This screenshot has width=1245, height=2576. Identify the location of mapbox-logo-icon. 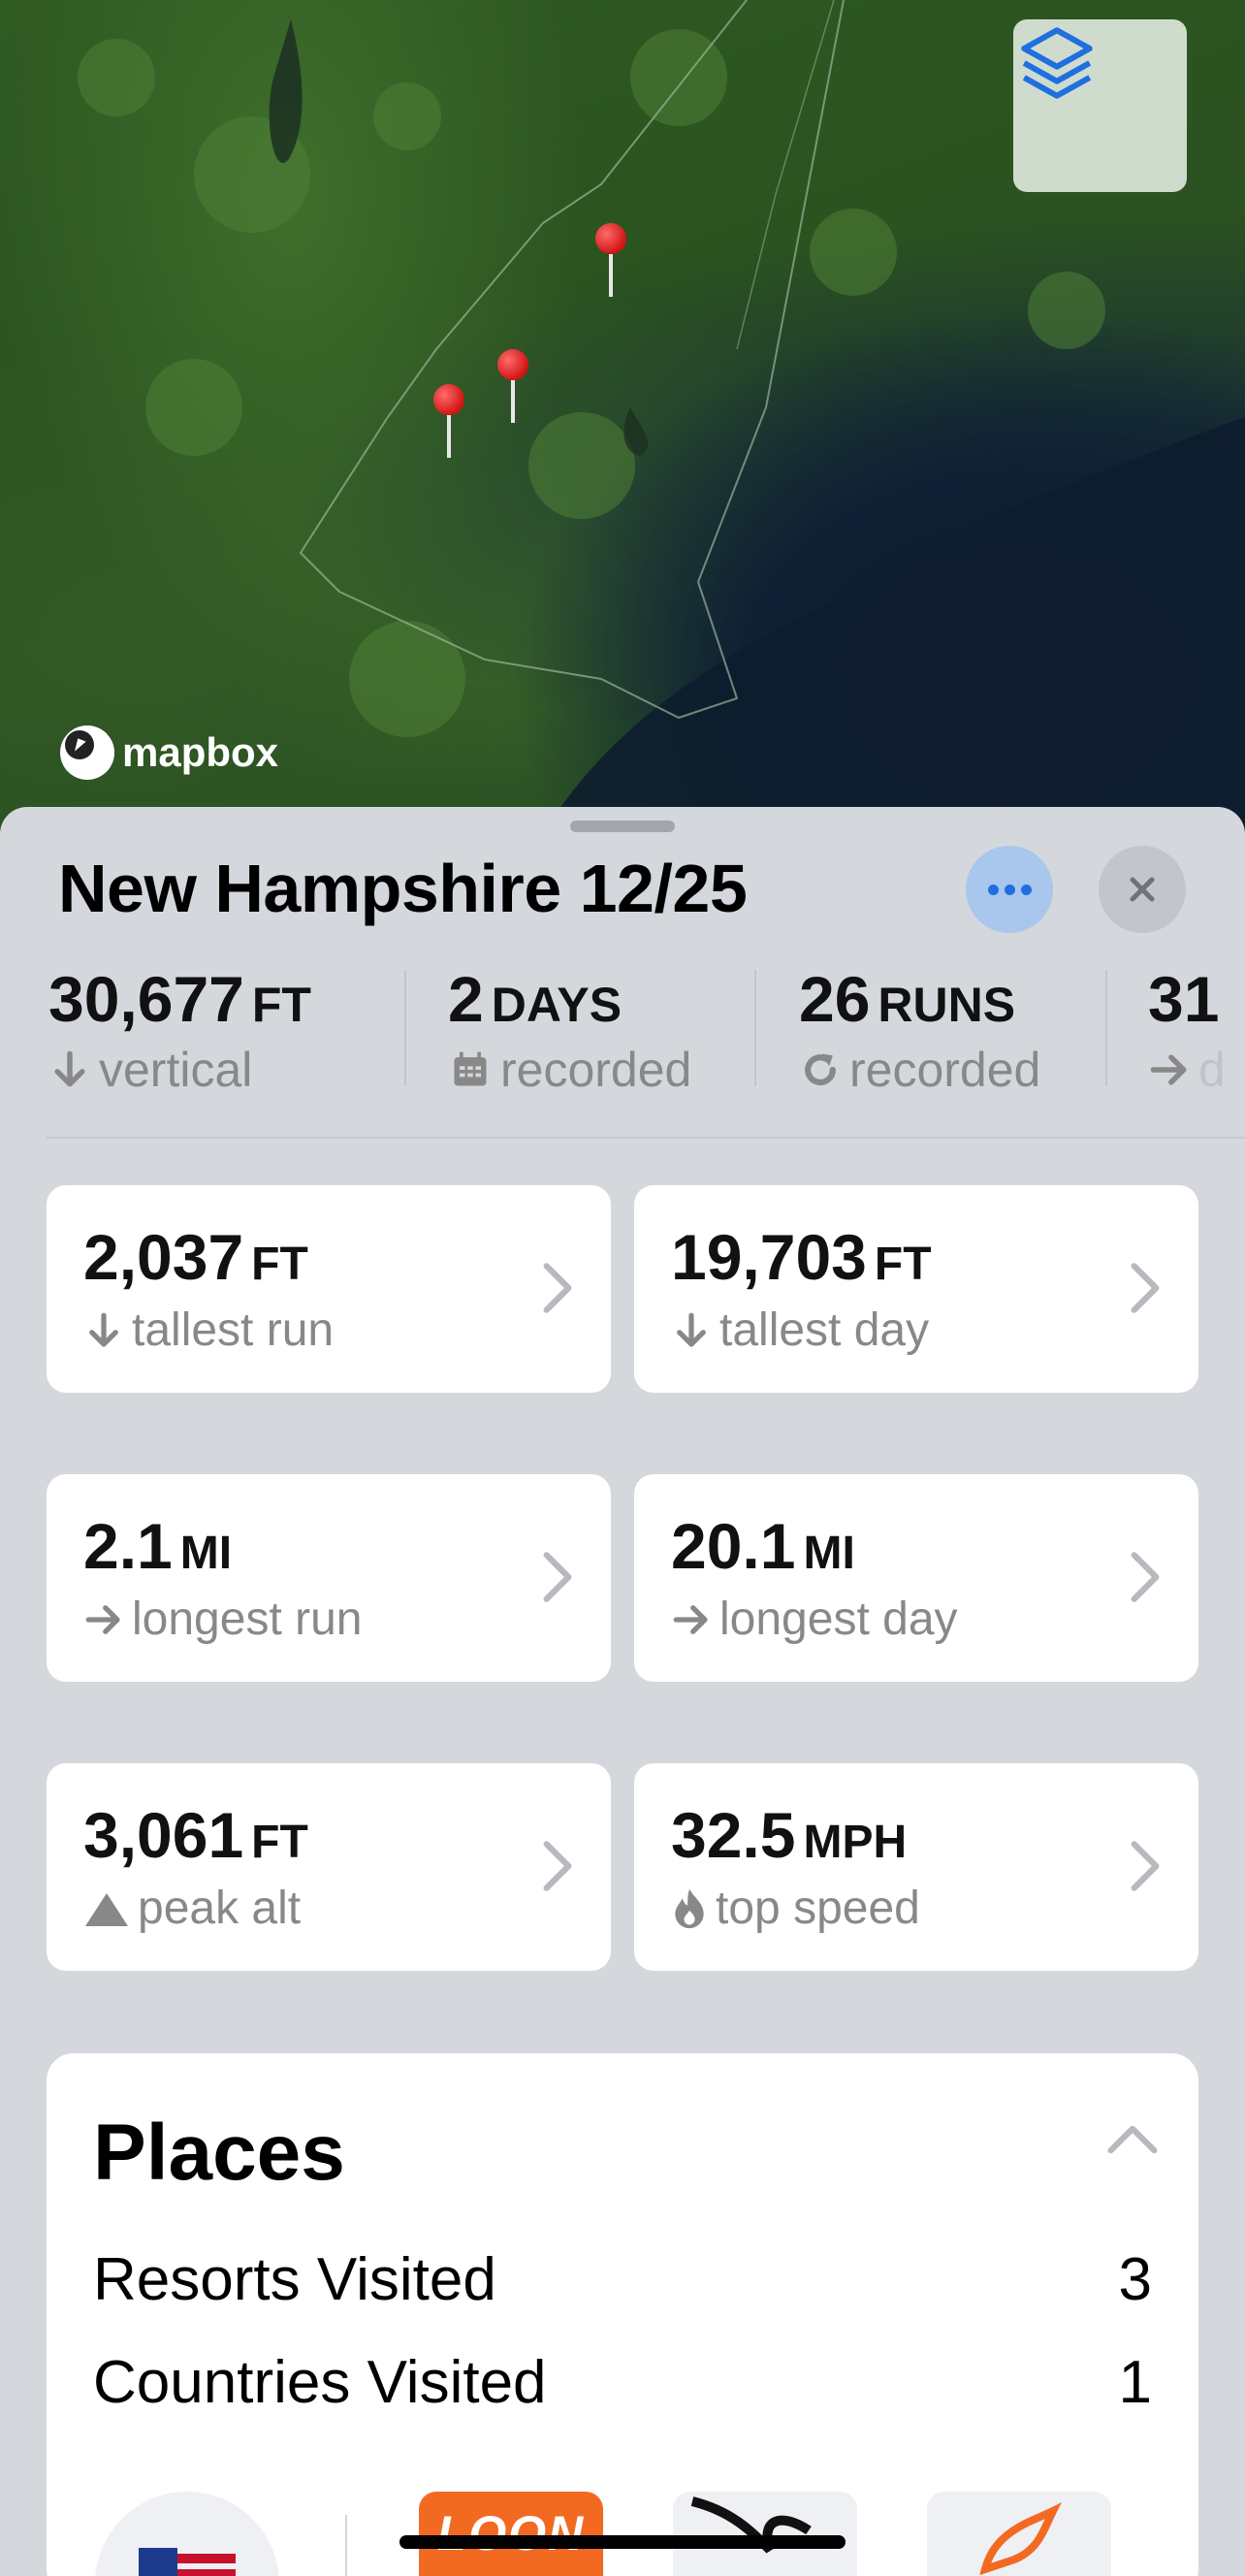
(87, 752).